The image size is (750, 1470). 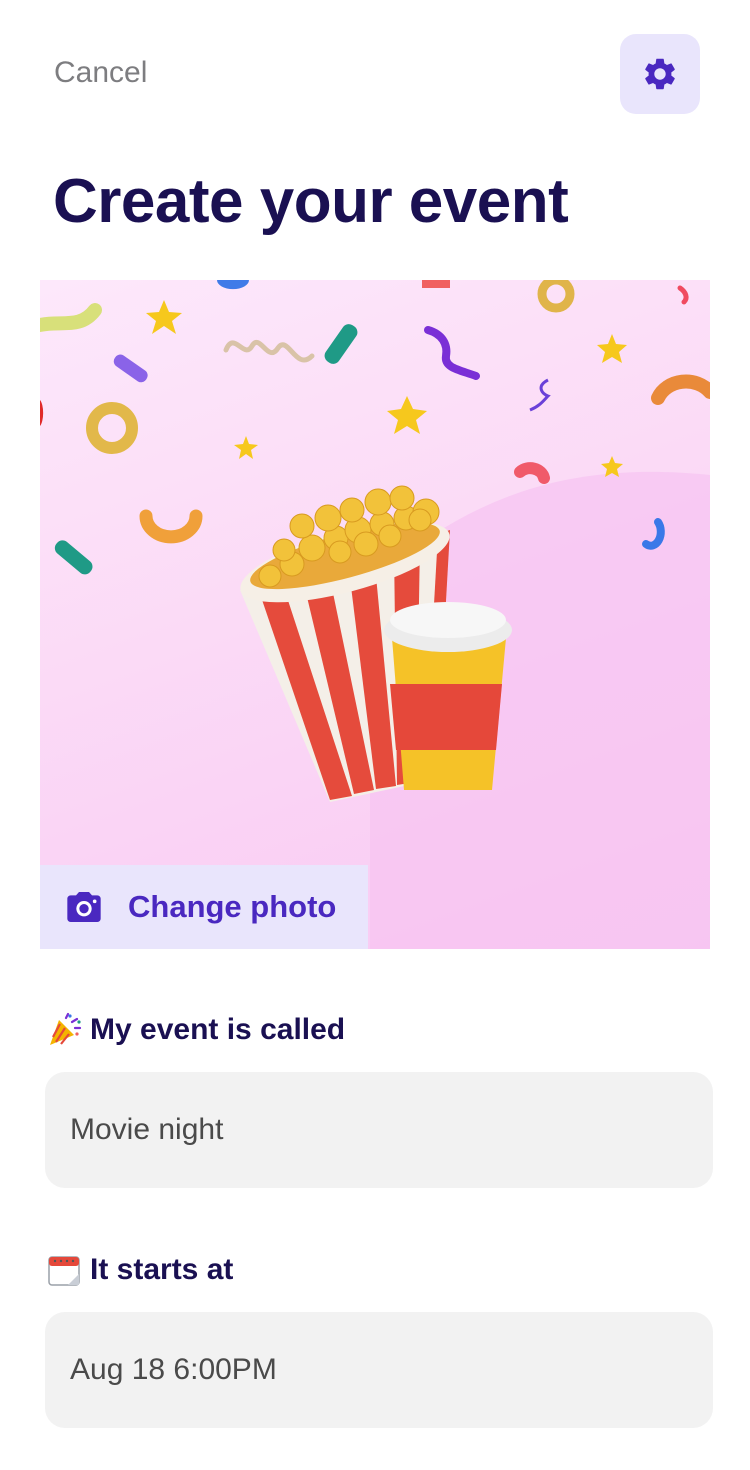 I want to click on event-name-input: Movie night, so click(x=379, y=1130).